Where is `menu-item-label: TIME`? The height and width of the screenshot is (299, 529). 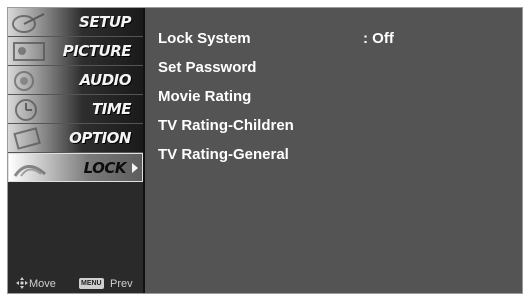
menu-item-label: TIME is located at coordinates (112, 109).